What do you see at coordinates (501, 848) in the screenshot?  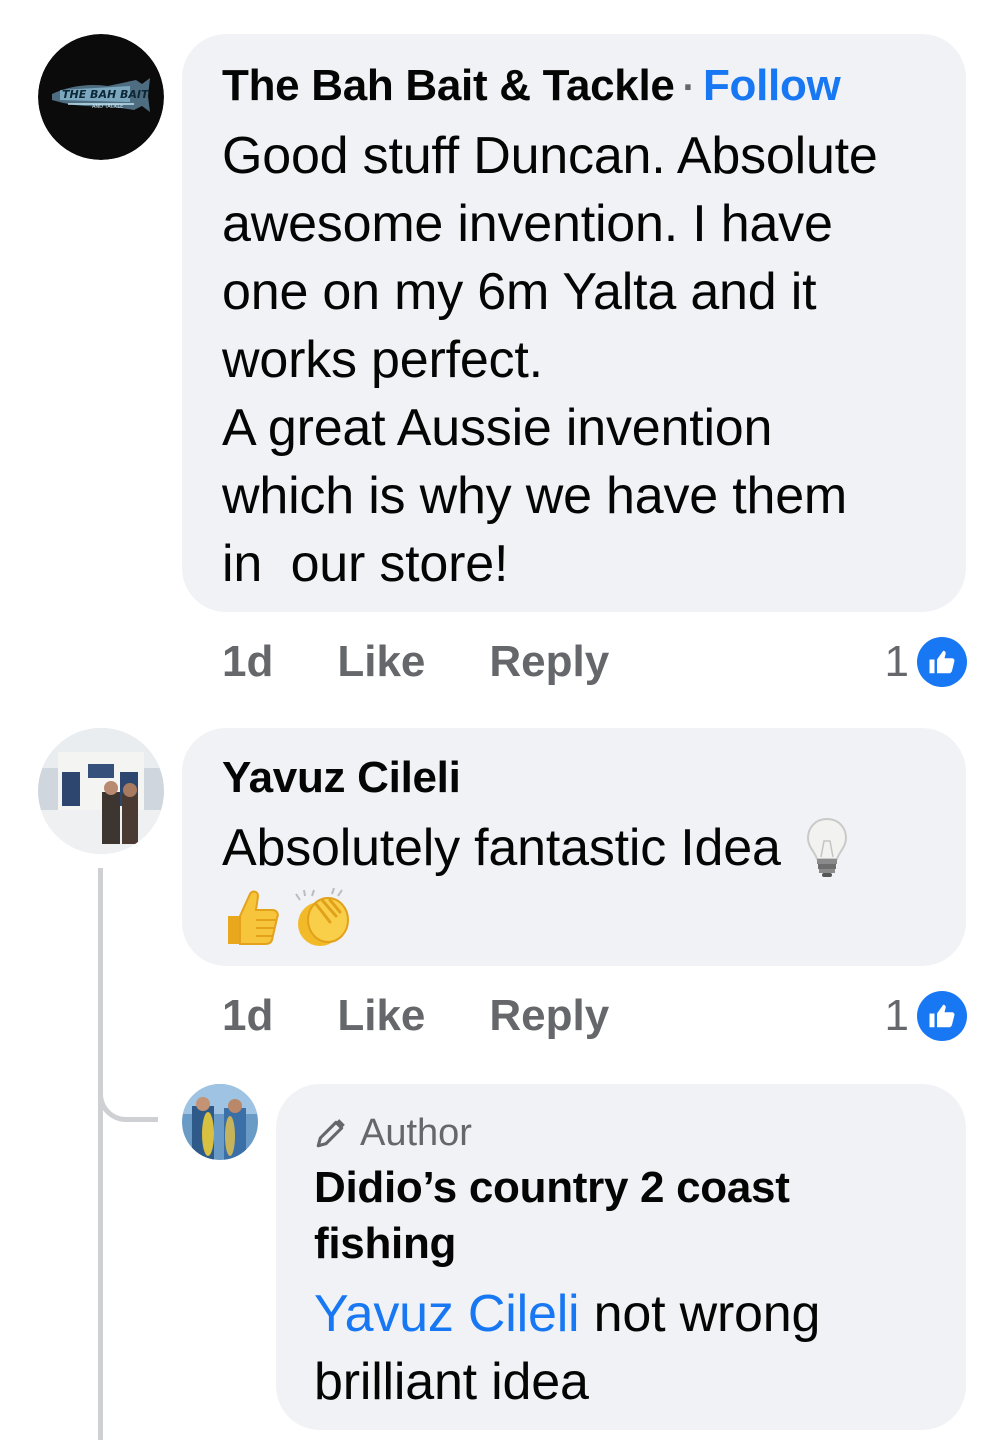 I see `comment-text-line: Absolutely fantastic Idea` at bounding box center [501, 848].